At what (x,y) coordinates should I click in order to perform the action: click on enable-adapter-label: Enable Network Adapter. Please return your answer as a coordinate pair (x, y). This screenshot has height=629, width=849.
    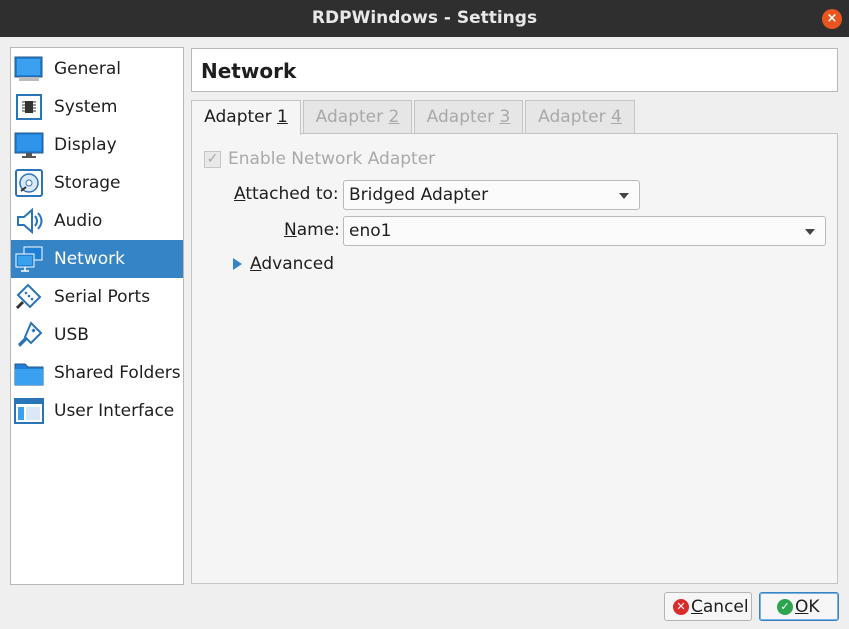
    Looking at the image, I should click on (332, 159).